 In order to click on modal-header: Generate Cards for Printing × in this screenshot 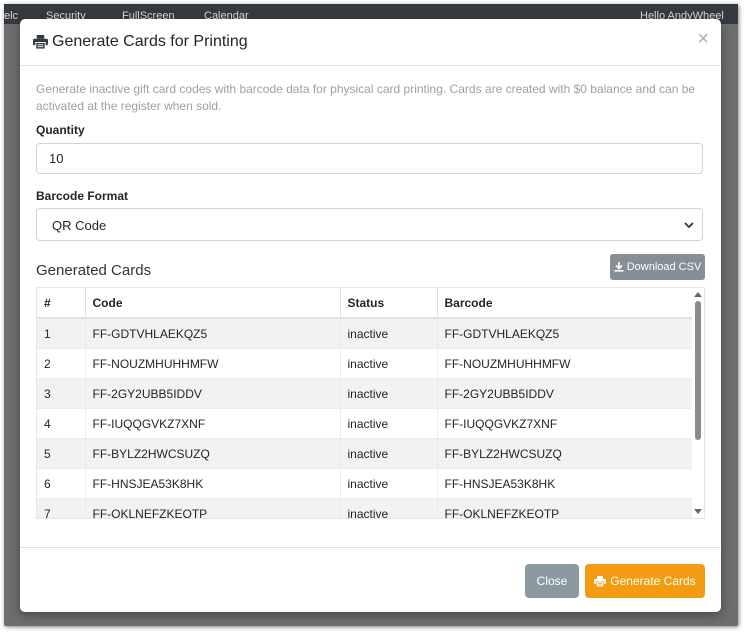, I will do `click(370, 42)`.